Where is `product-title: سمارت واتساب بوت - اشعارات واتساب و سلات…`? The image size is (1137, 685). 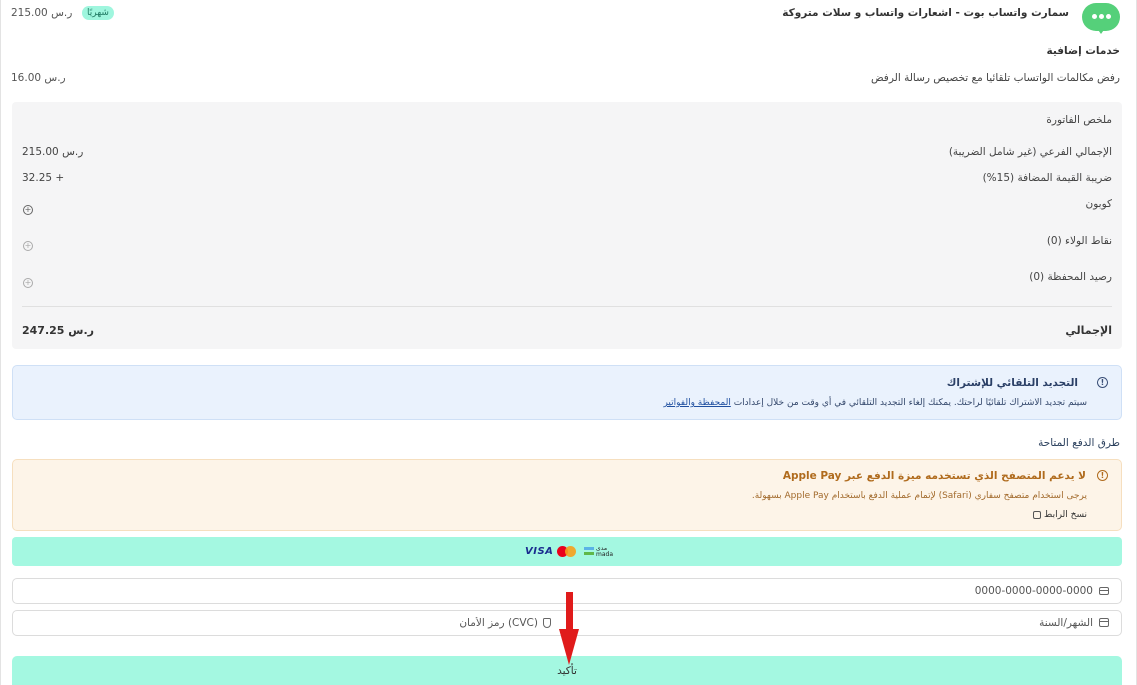
product-title: سمارت واتساب بوت - اشعارات واتساب و سلات… is located at coordinates (925, 13).